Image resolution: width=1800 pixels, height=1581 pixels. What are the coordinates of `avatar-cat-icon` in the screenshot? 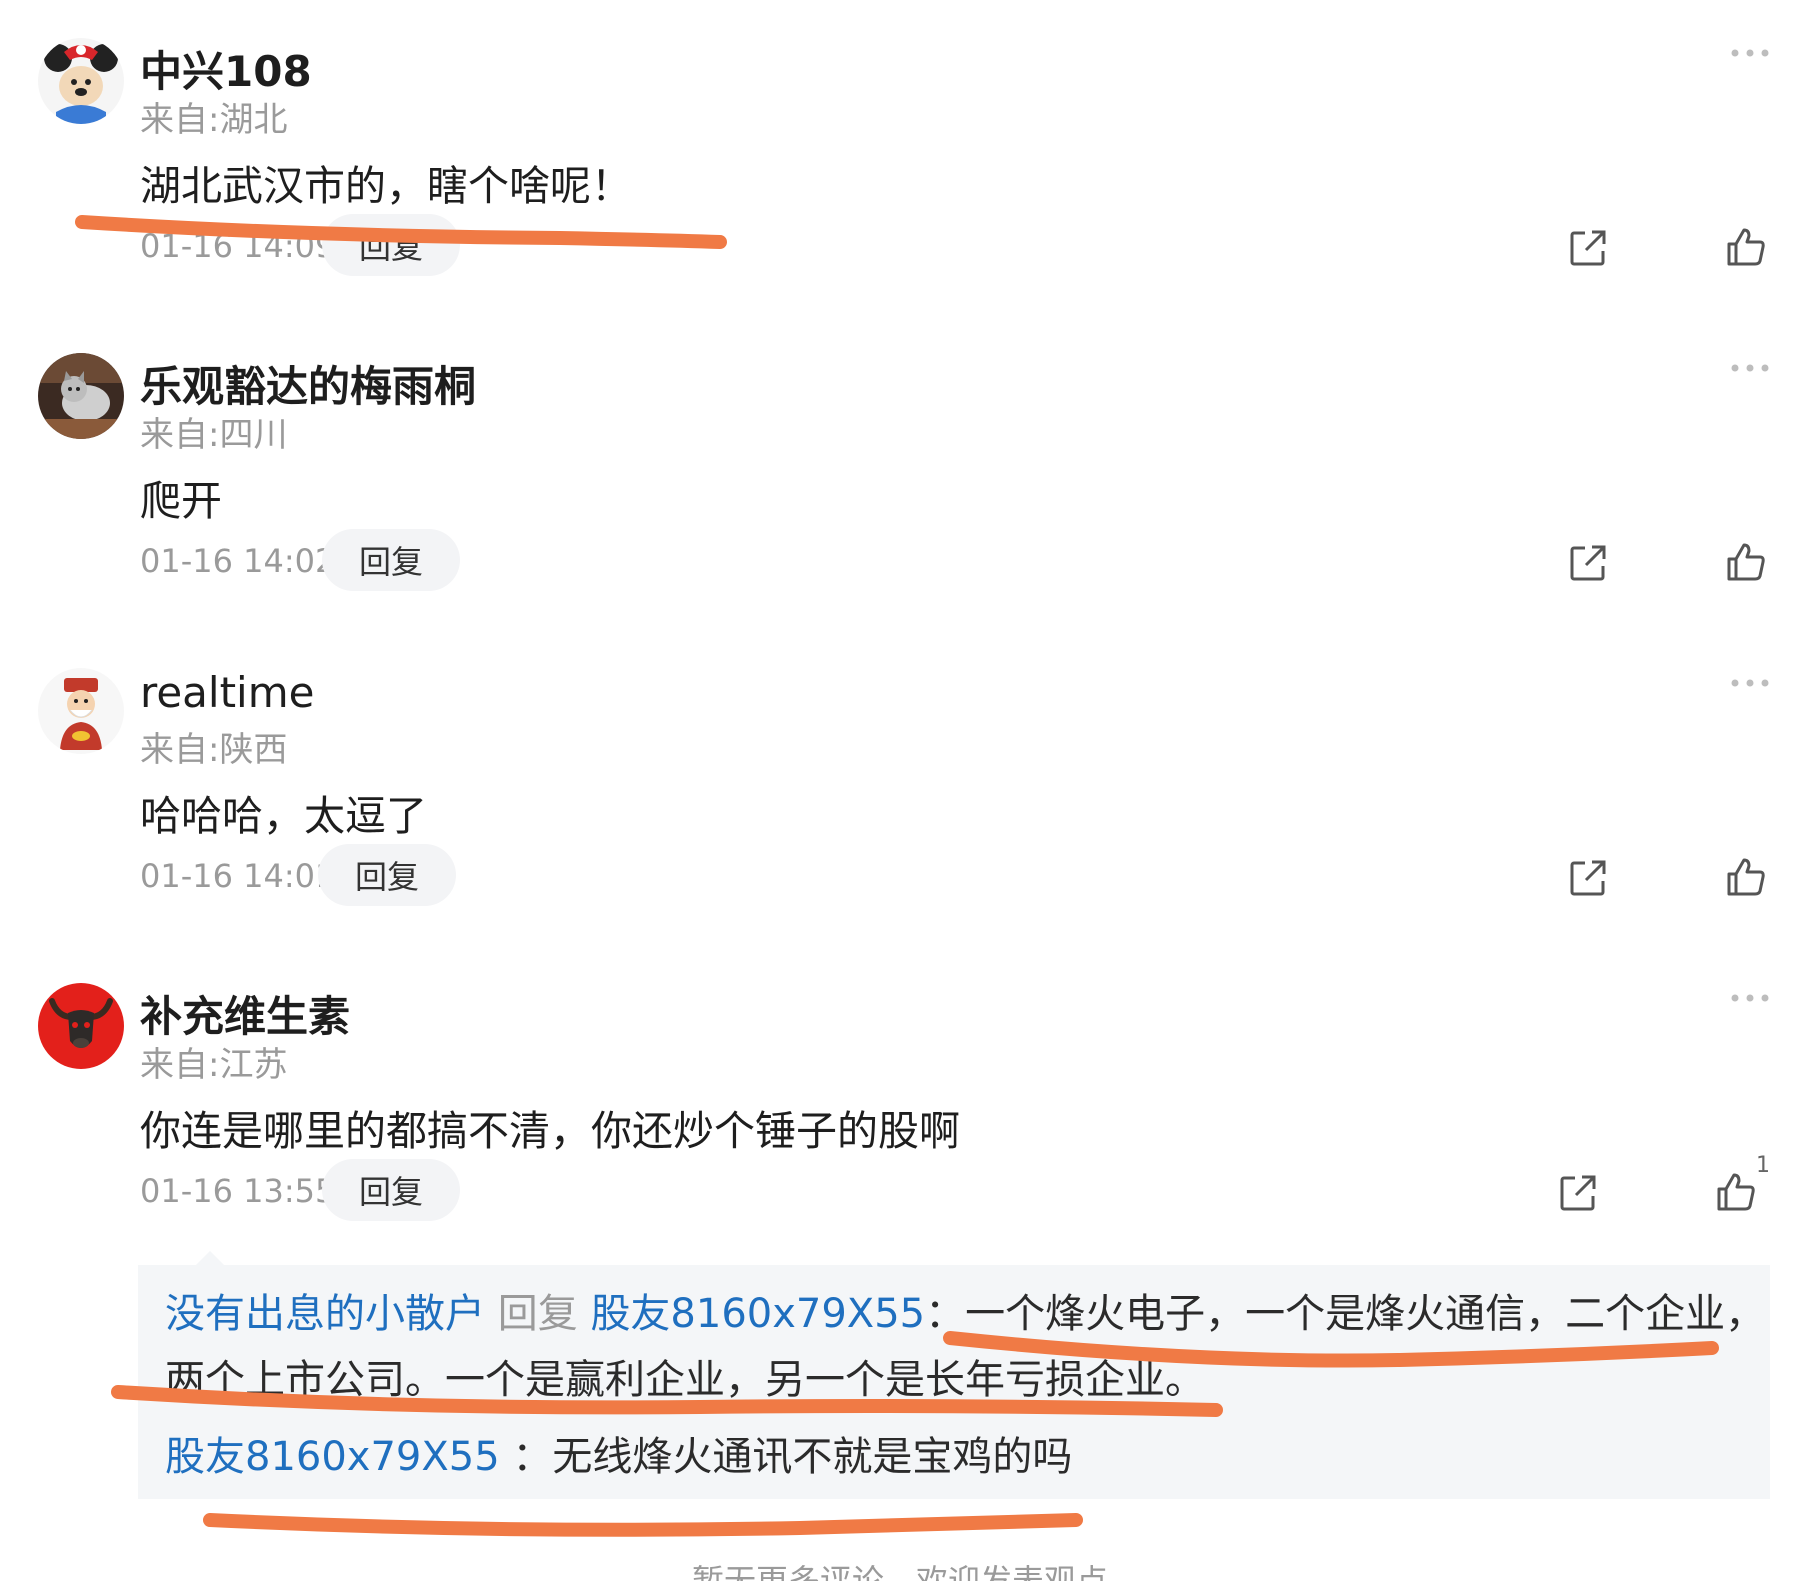 It's located at (81, 396).